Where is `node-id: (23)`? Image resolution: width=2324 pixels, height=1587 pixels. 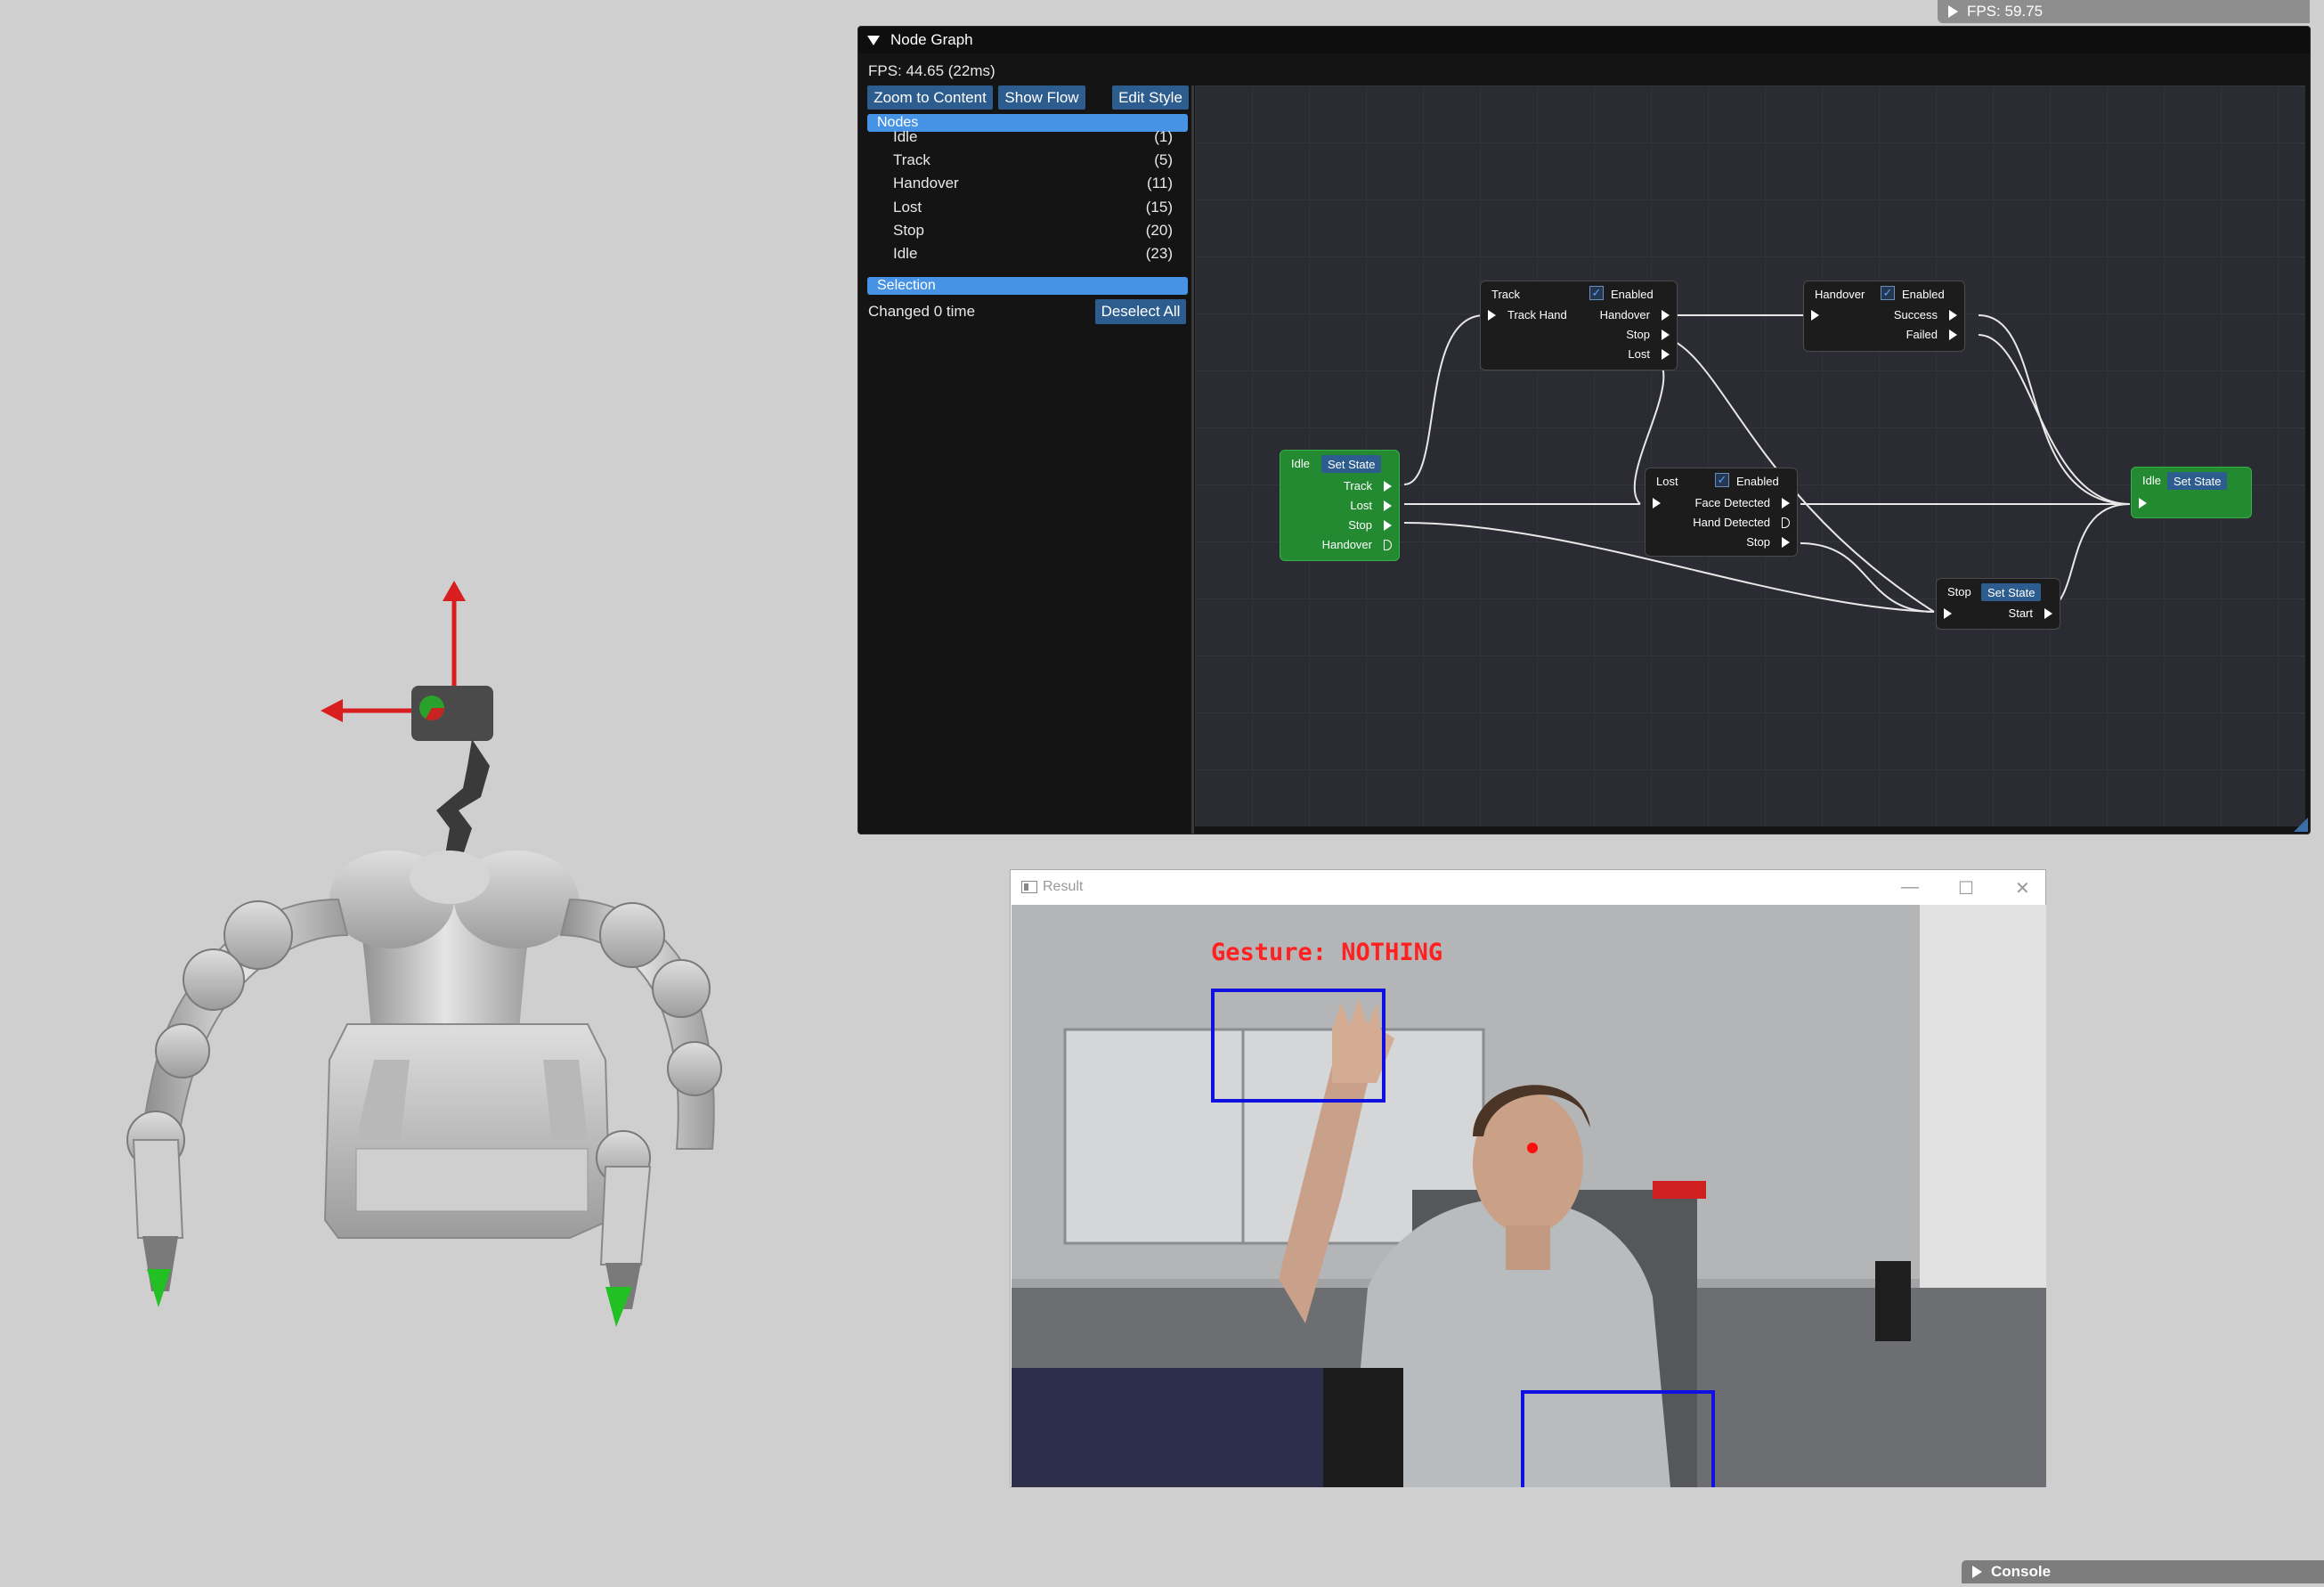 node-id: (23) is located at coordinates (1159, 254).